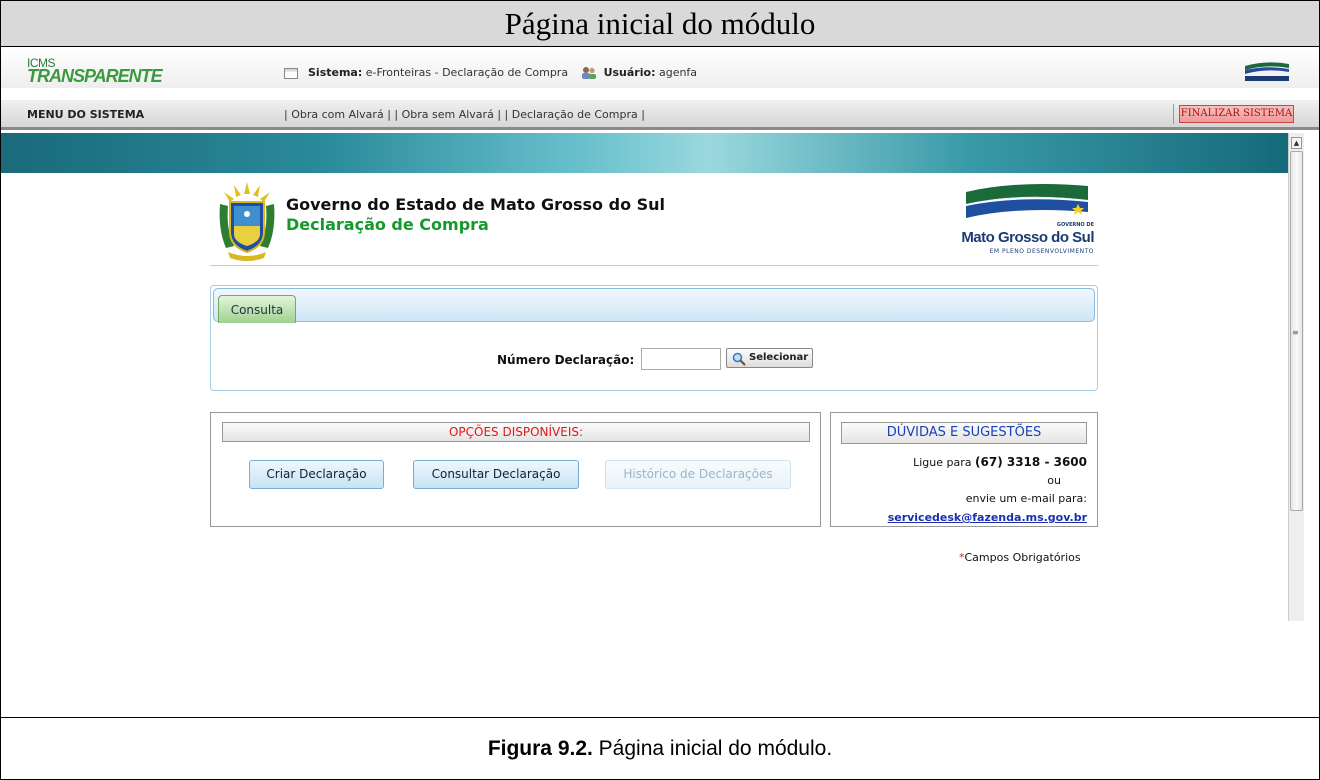 This screenshot has height=780, width=1320. I want to click on required-fields-note: *Campos Obrigatórios, so click(1020, 557).